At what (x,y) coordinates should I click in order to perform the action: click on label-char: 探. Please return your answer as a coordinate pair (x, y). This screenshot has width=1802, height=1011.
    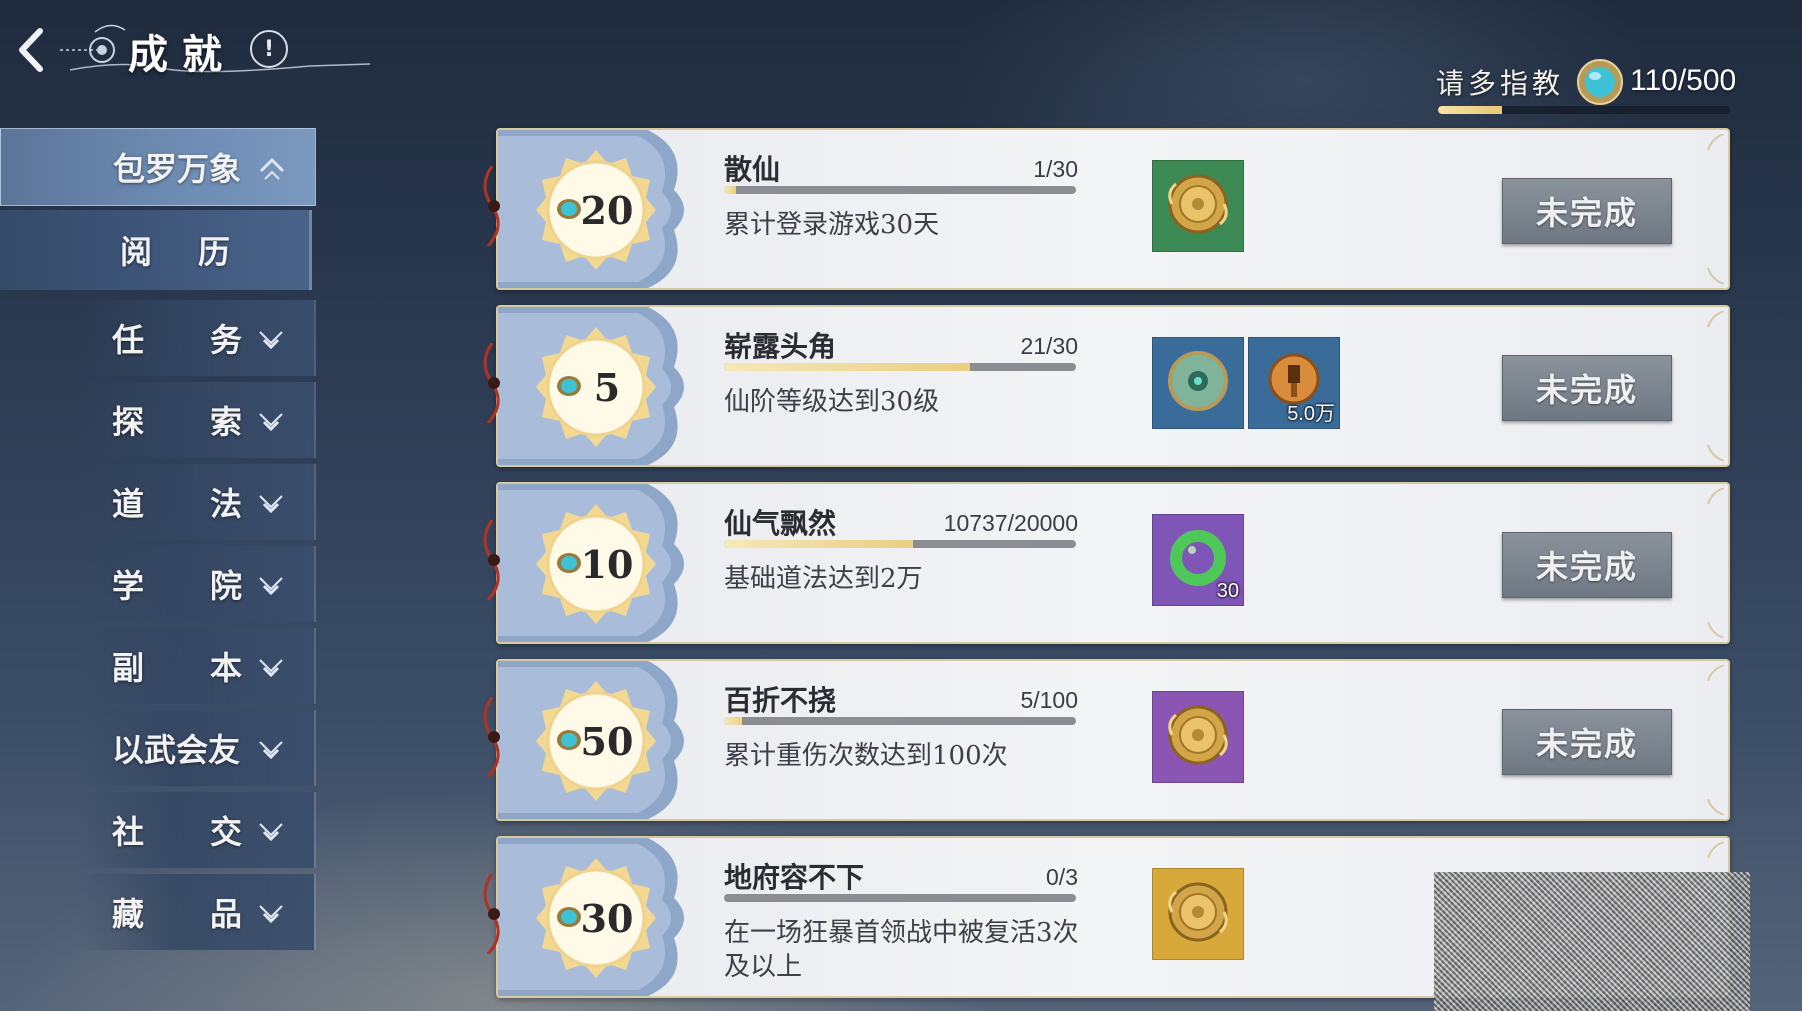
    Looking at the image, I should click on (128, 422).